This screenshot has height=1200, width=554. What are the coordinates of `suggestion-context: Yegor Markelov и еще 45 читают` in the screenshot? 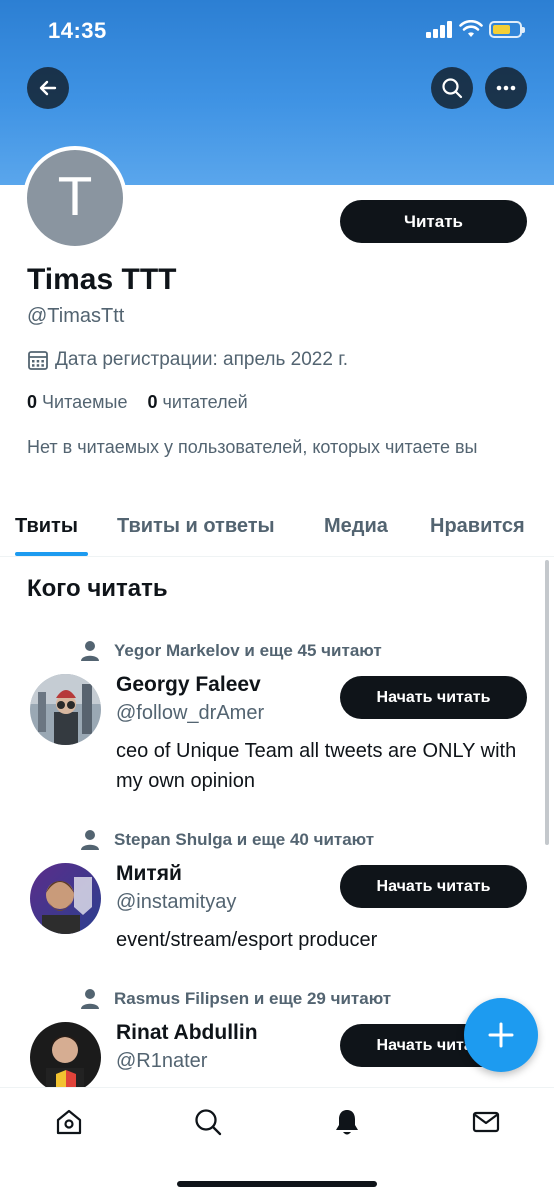 It's located at (231, 651).